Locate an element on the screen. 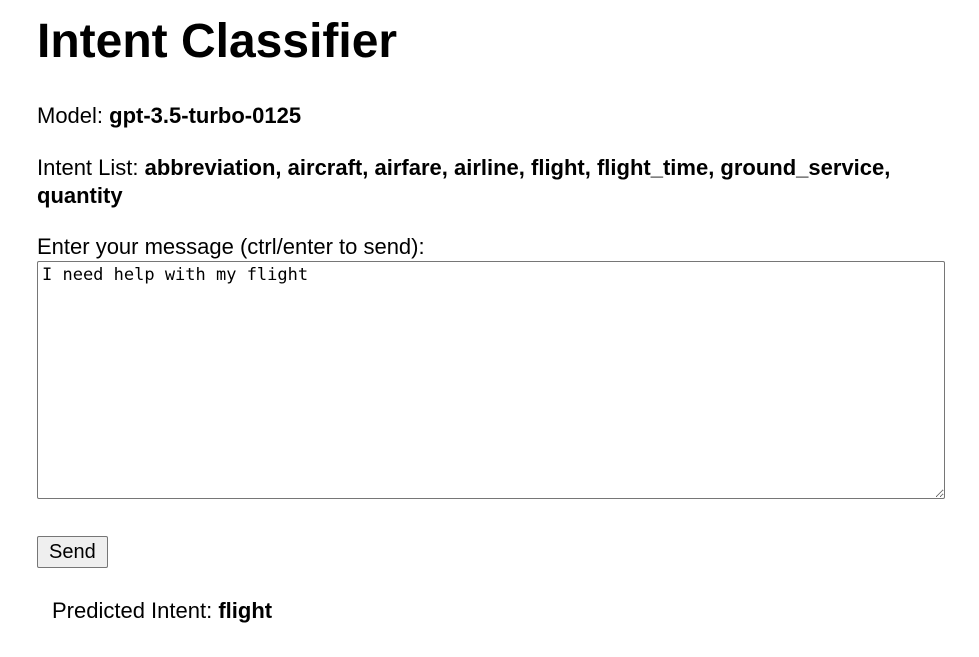 The image size is (979, 657). model-info: Model: gpt-3.5-turbo-0125 is located at coordinates (489, 116).